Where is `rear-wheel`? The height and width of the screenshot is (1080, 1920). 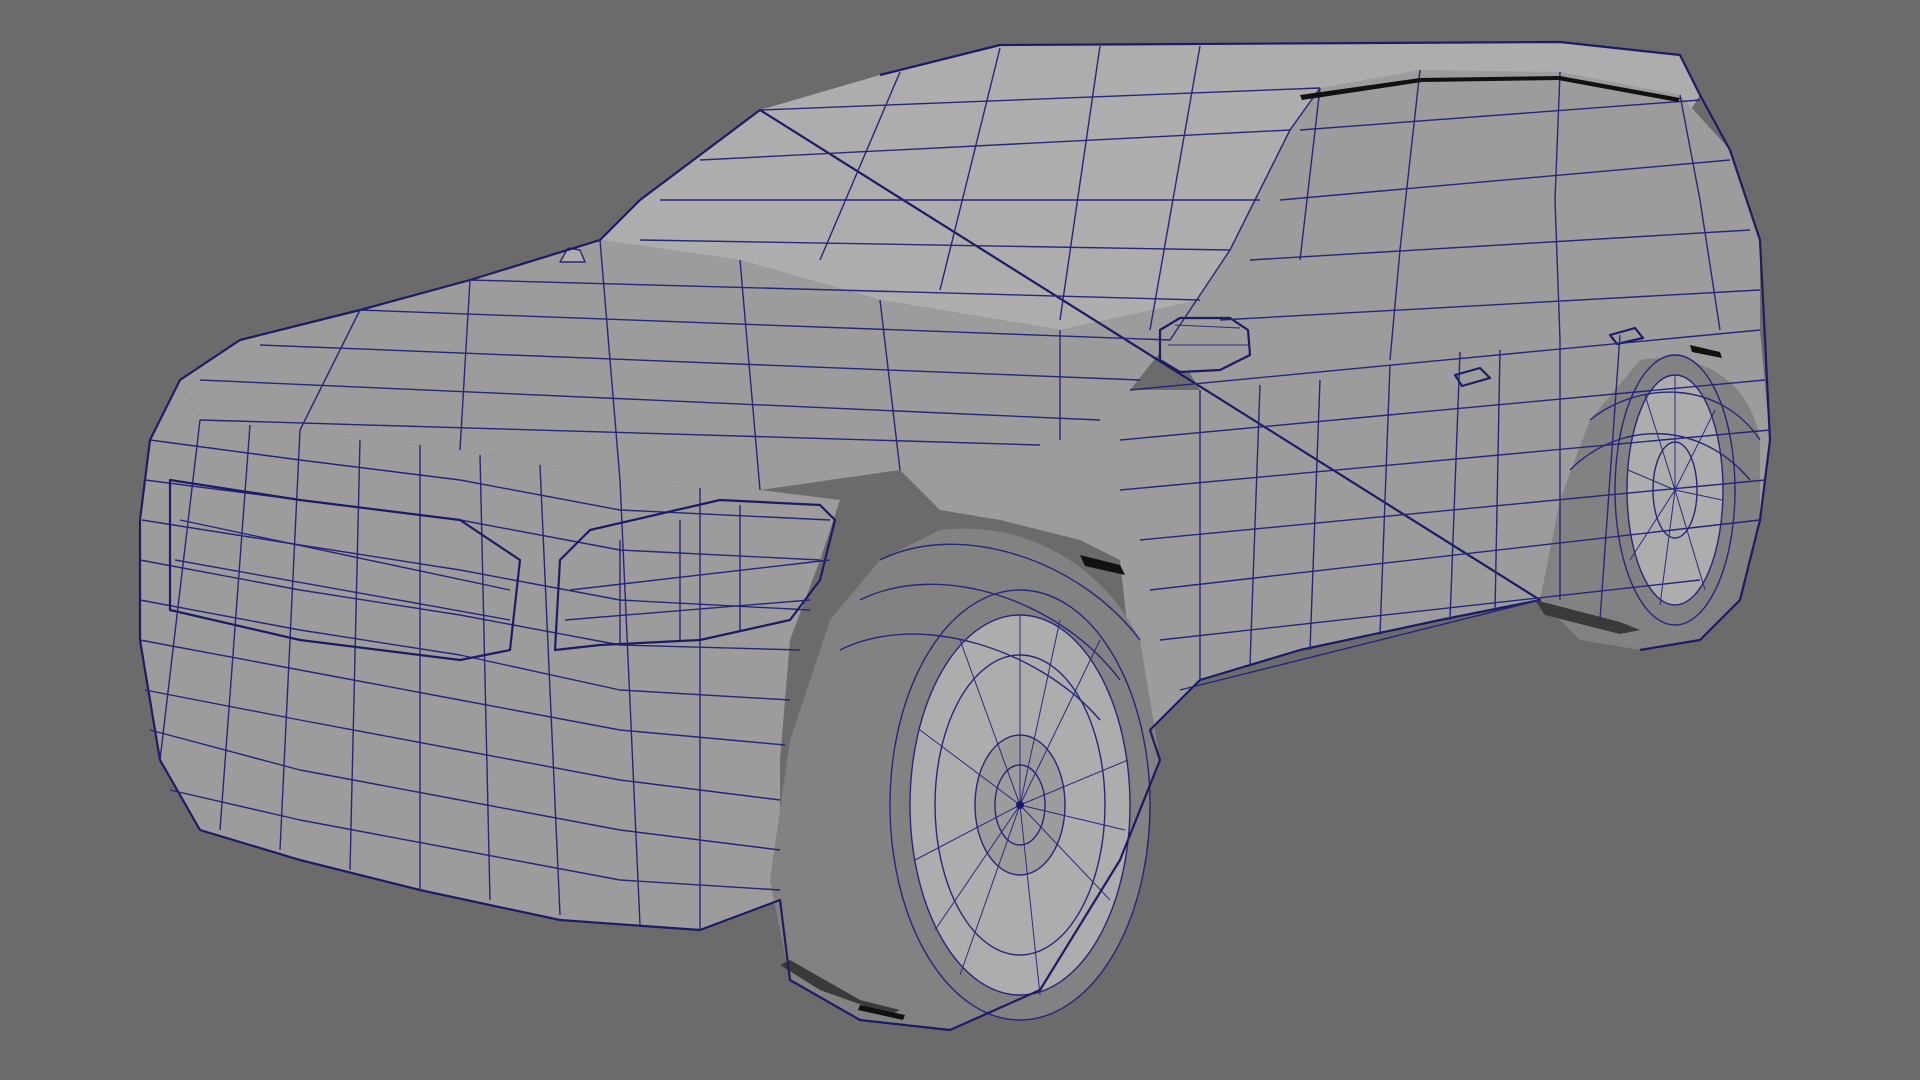 rear-wheel is located at coordinates (1675, 490).